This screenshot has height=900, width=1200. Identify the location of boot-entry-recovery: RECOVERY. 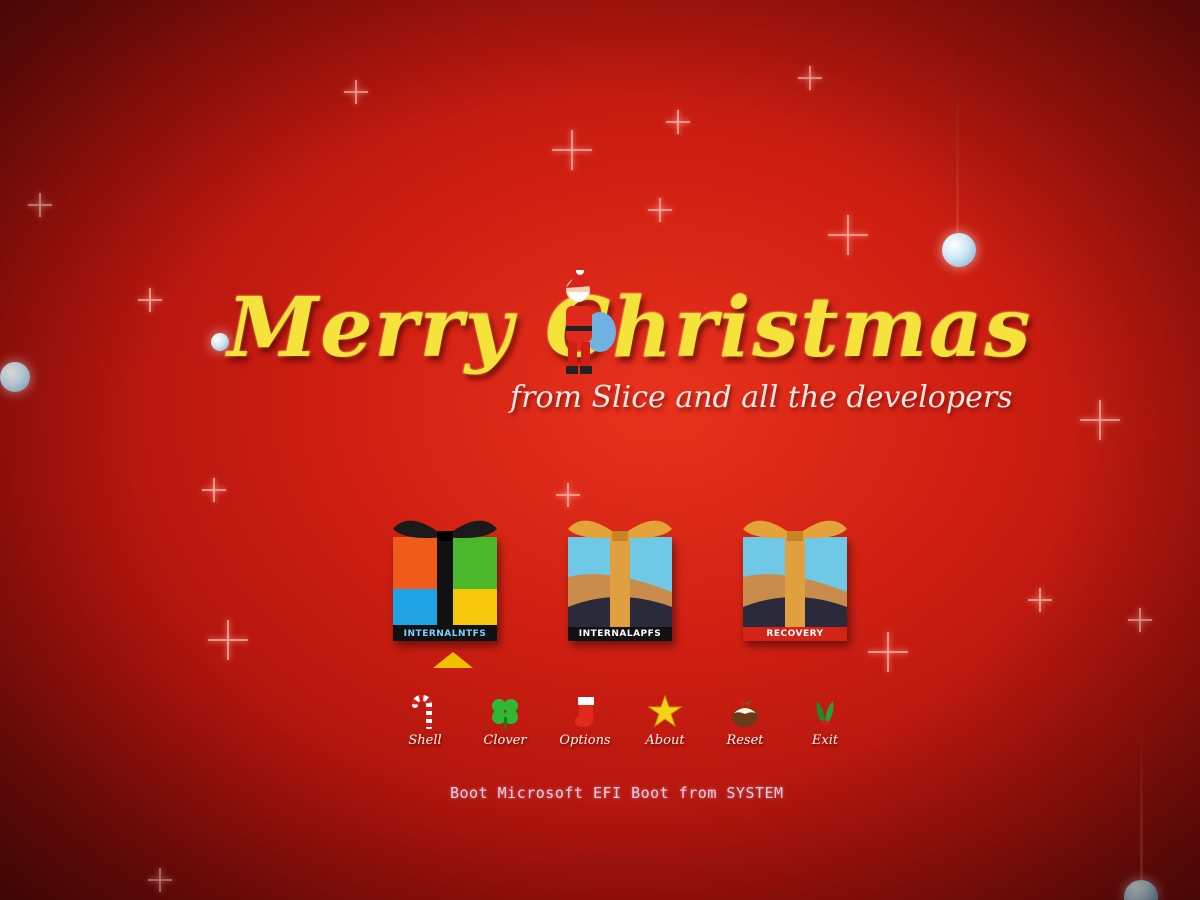
(795, 582).